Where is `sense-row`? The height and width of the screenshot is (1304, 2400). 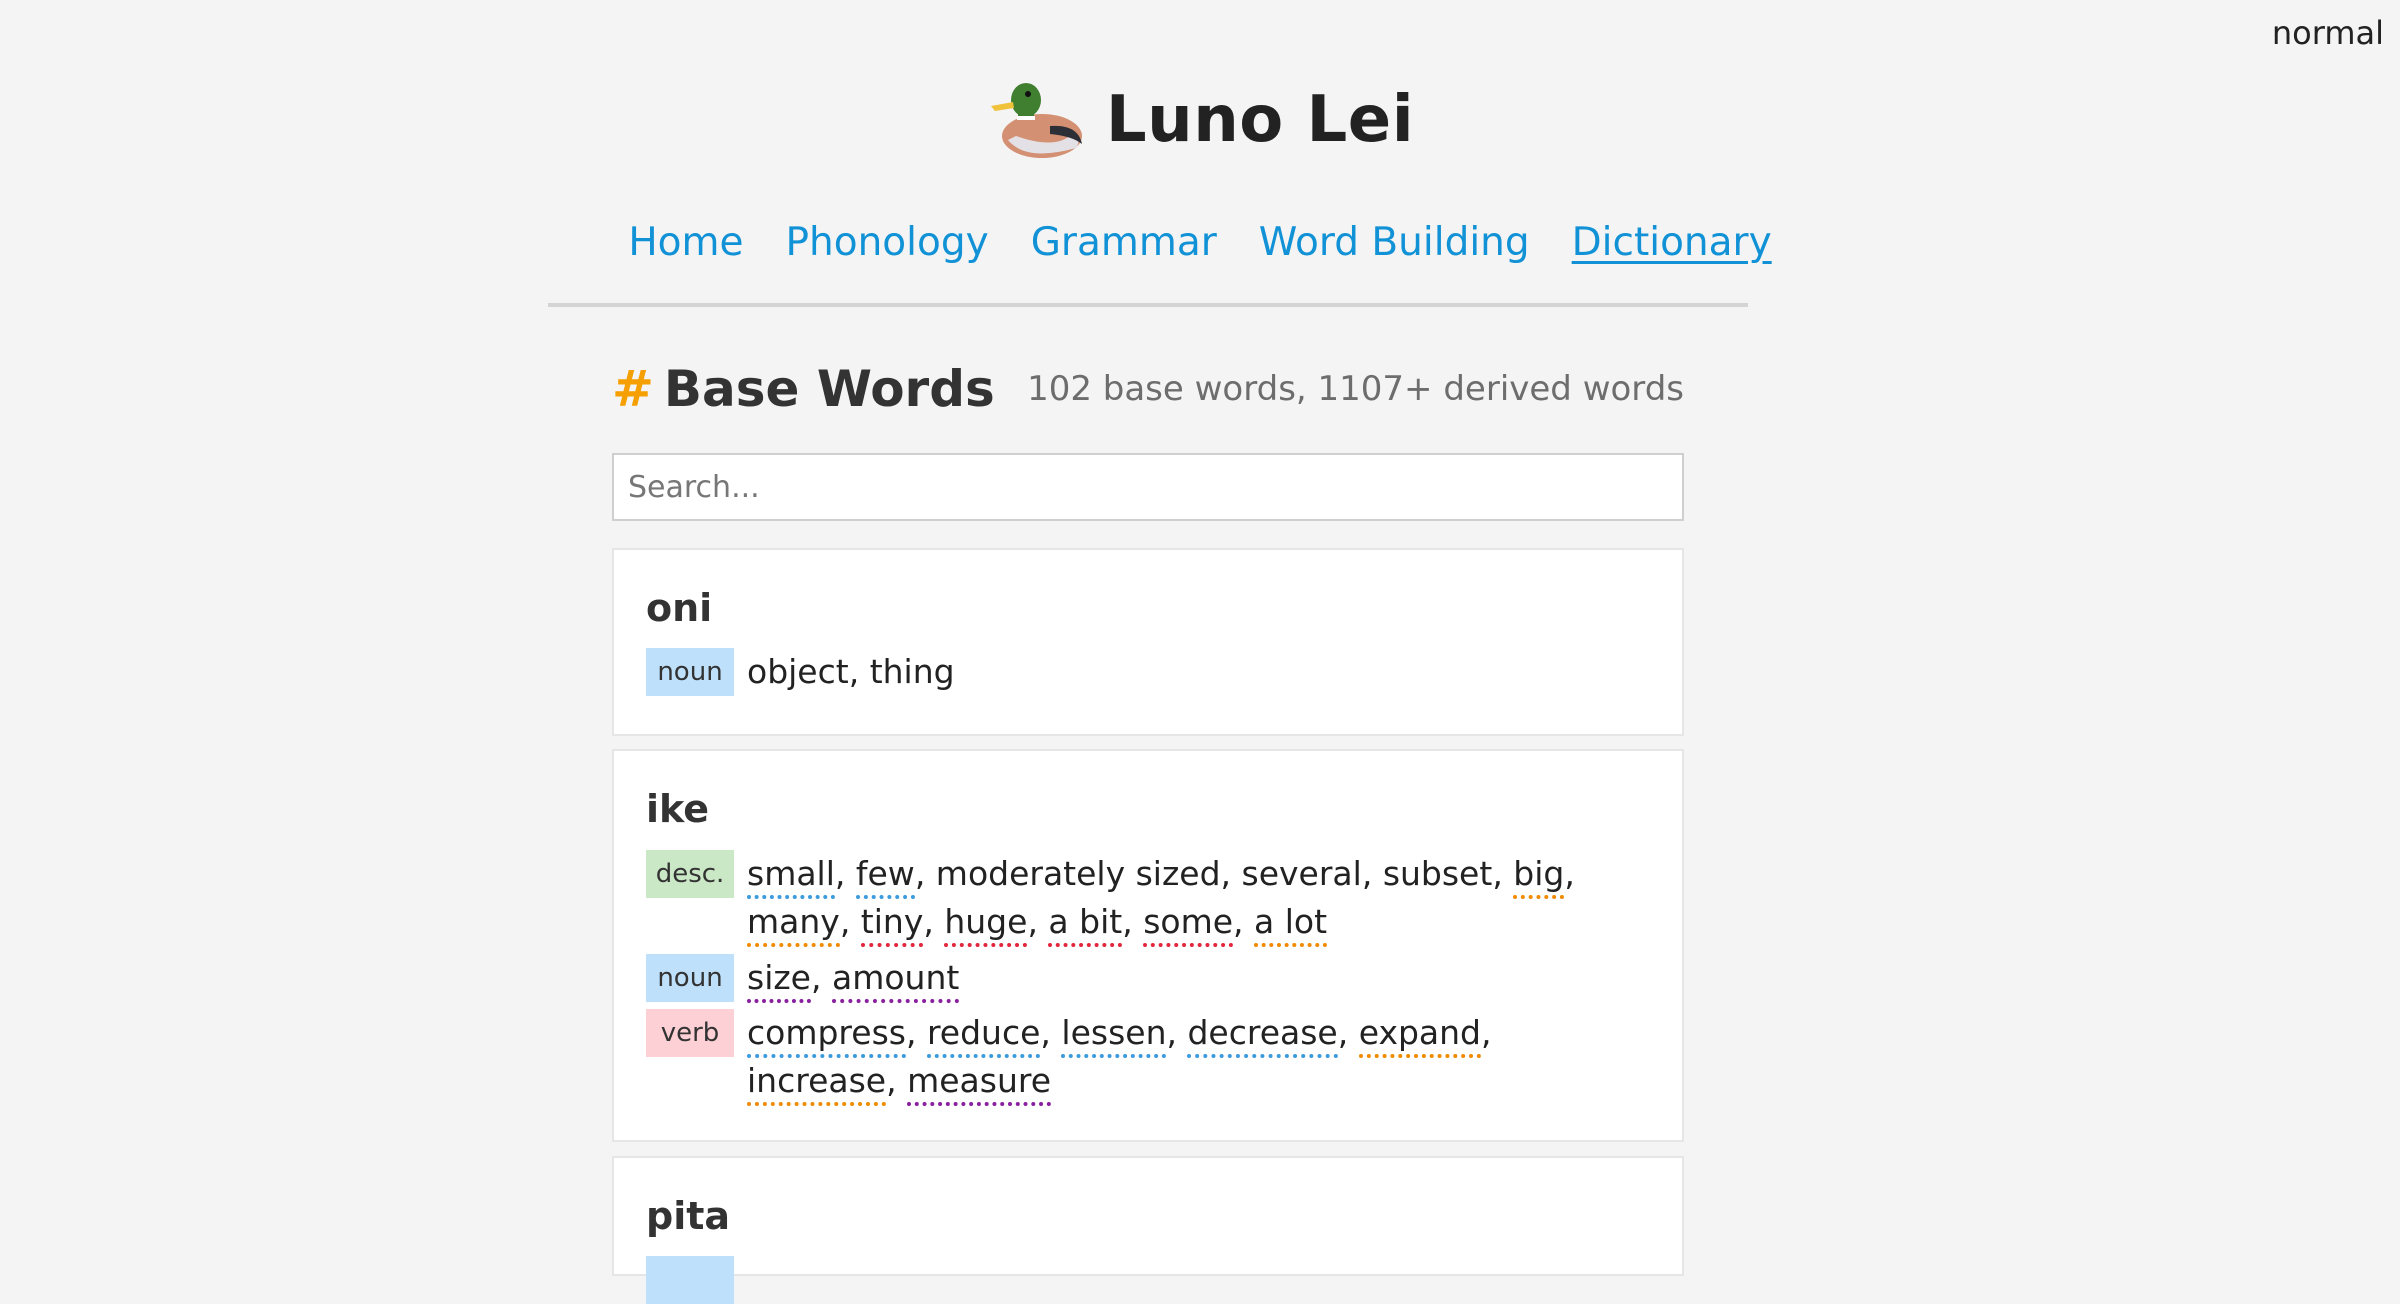 sense-row is located at coordinates (1146, 1280).